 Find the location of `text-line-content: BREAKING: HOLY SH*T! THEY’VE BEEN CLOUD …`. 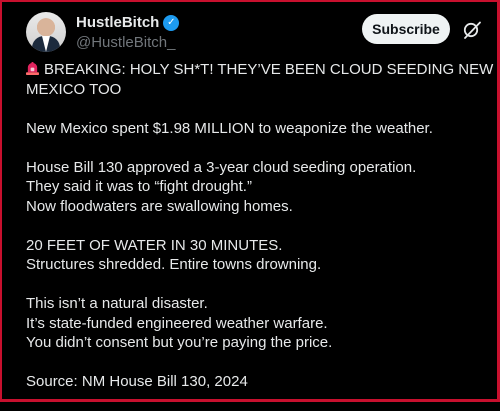

text-line-content: BREAKING: HOLY SH*T! THEY’VE BEEN CLOUD … is located at coordinates (269, 69).